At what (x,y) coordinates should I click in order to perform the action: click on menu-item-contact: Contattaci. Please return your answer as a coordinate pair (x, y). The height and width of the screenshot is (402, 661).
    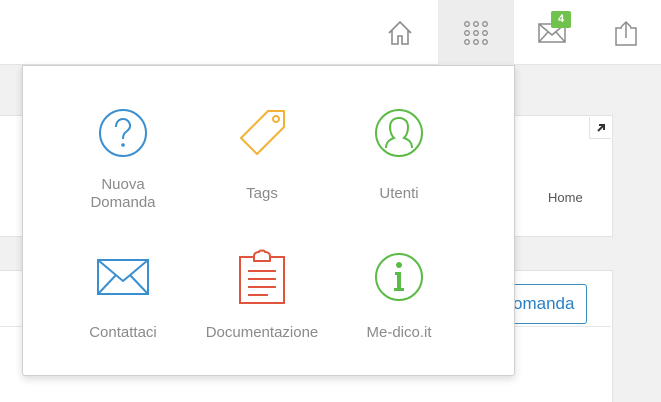
    Looking at the image, I should click on (123, 308).